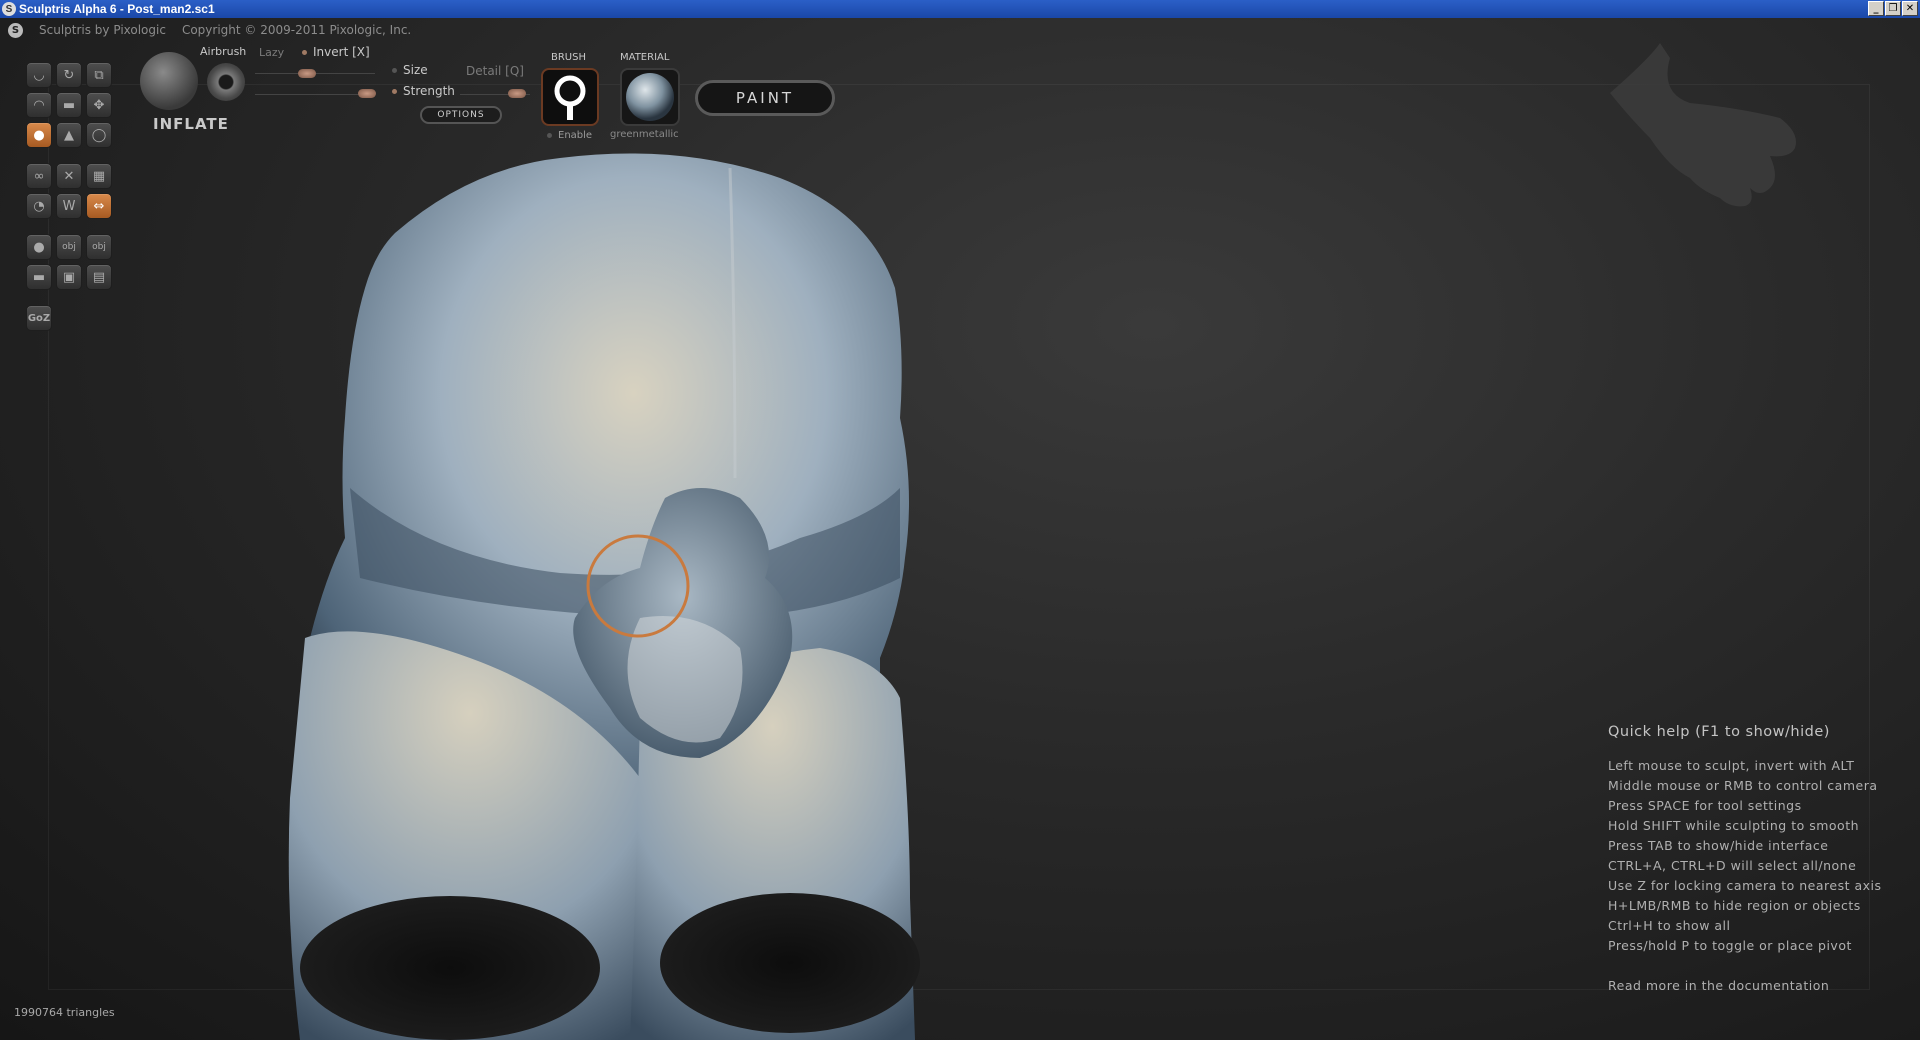 This screenshot has width=1920, height=1040. Describe the element at coordinates (39, 247) in the screenshot. I see `new-sphere-tool: ●` at that location.